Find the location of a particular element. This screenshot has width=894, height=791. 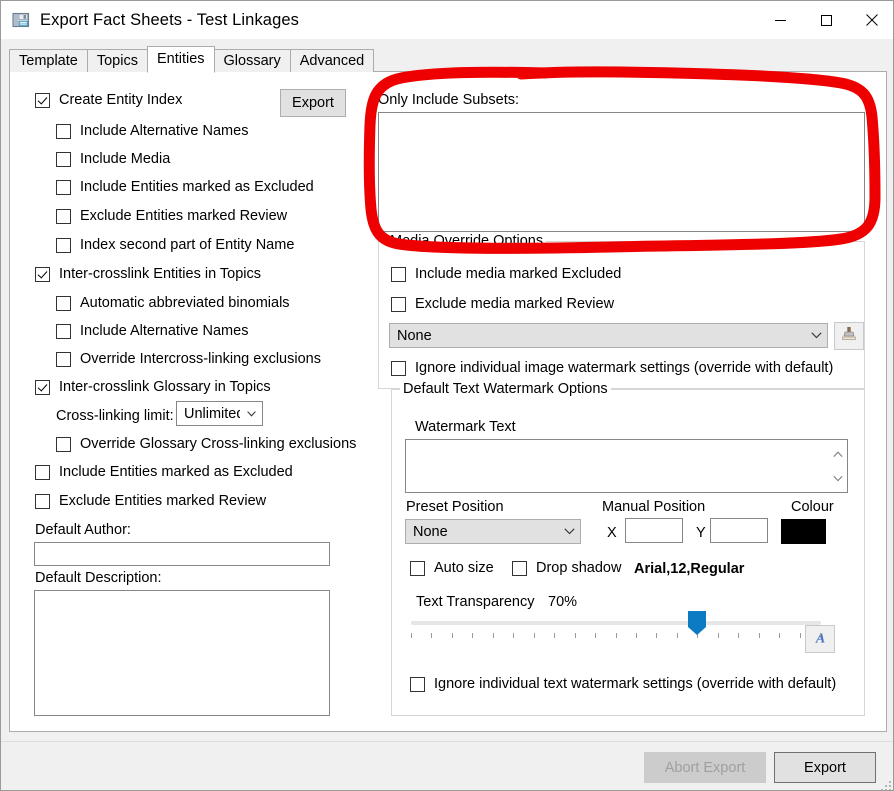

cross-linking-limit-value: Unlimited is located at coordinates (212, 413).